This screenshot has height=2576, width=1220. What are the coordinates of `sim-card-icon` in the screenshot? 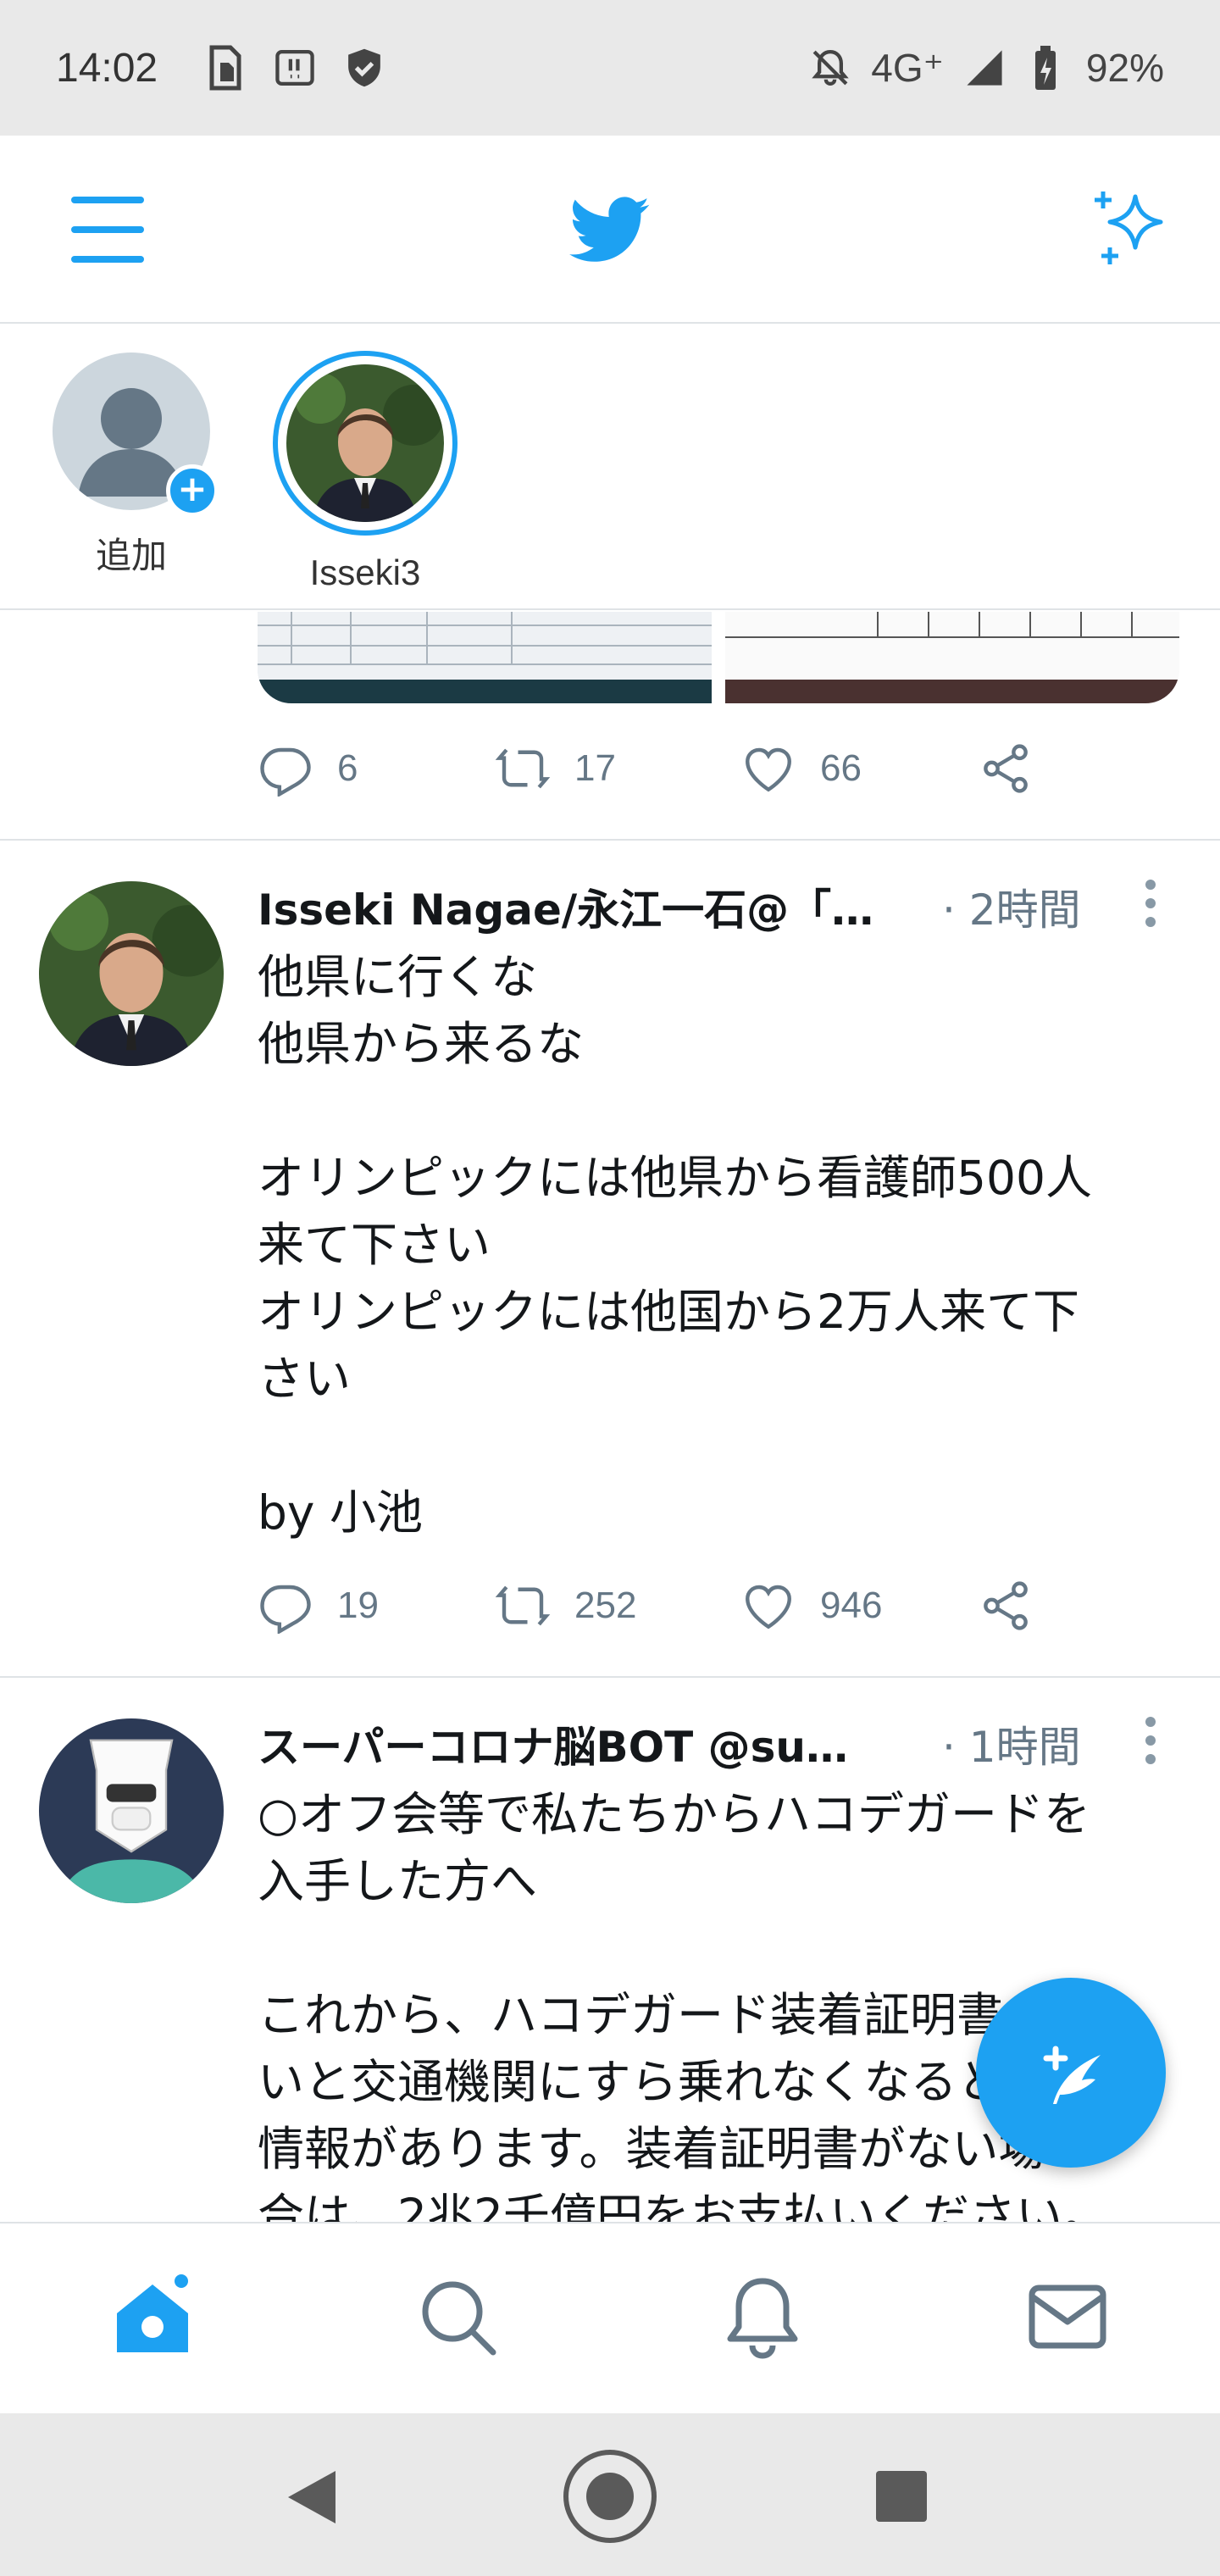 It's located at (225, 68).